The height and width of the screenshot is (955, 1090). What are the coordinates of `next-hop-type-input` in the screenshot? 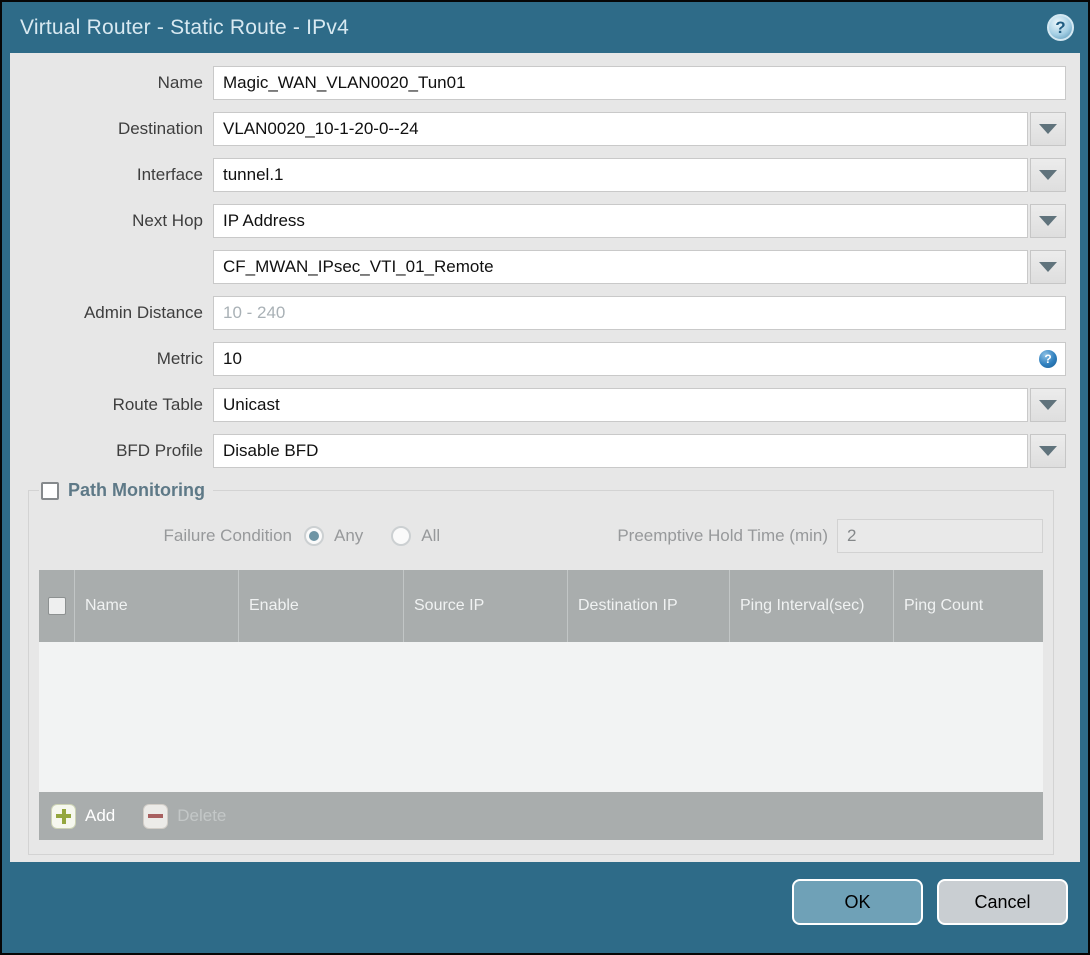 It's located at (620, 221).